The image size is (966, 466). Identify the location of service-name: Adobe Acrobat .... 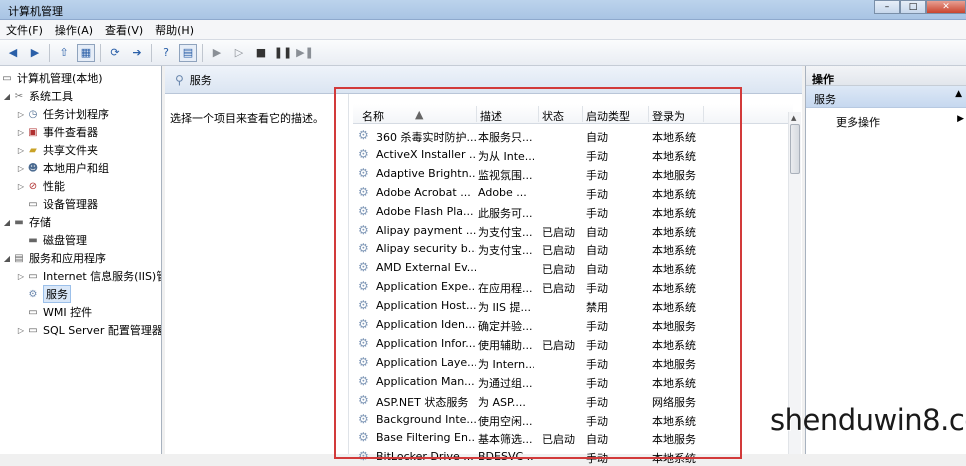
(423, 192).